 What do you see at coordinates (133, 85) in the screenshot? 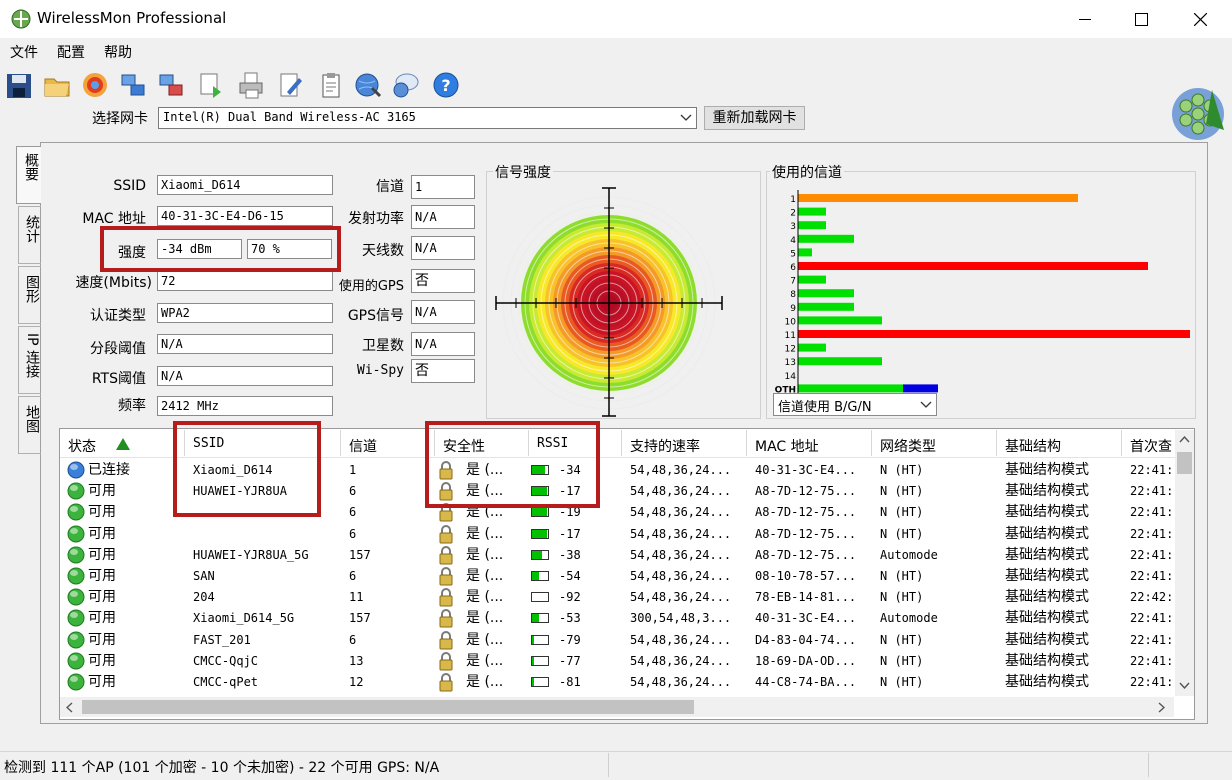
I see `network-blue-icon` at bounding box center [133, 85].